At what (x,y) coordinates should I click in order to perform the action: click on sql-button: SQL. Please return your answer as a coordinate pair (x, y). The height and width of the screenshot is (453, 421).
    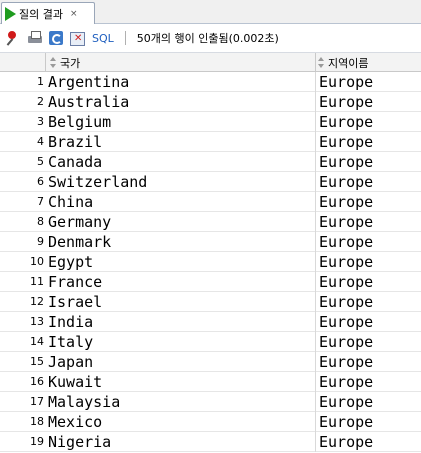
    Looking at the image, I should click on (103, 38).